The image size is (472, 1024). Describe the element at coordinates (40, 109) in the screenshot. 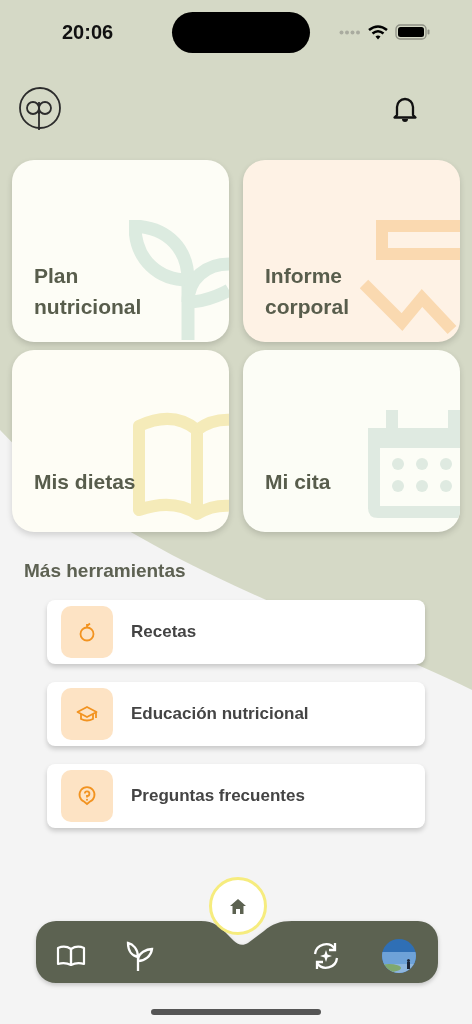

I see `logo-icon` at that location.